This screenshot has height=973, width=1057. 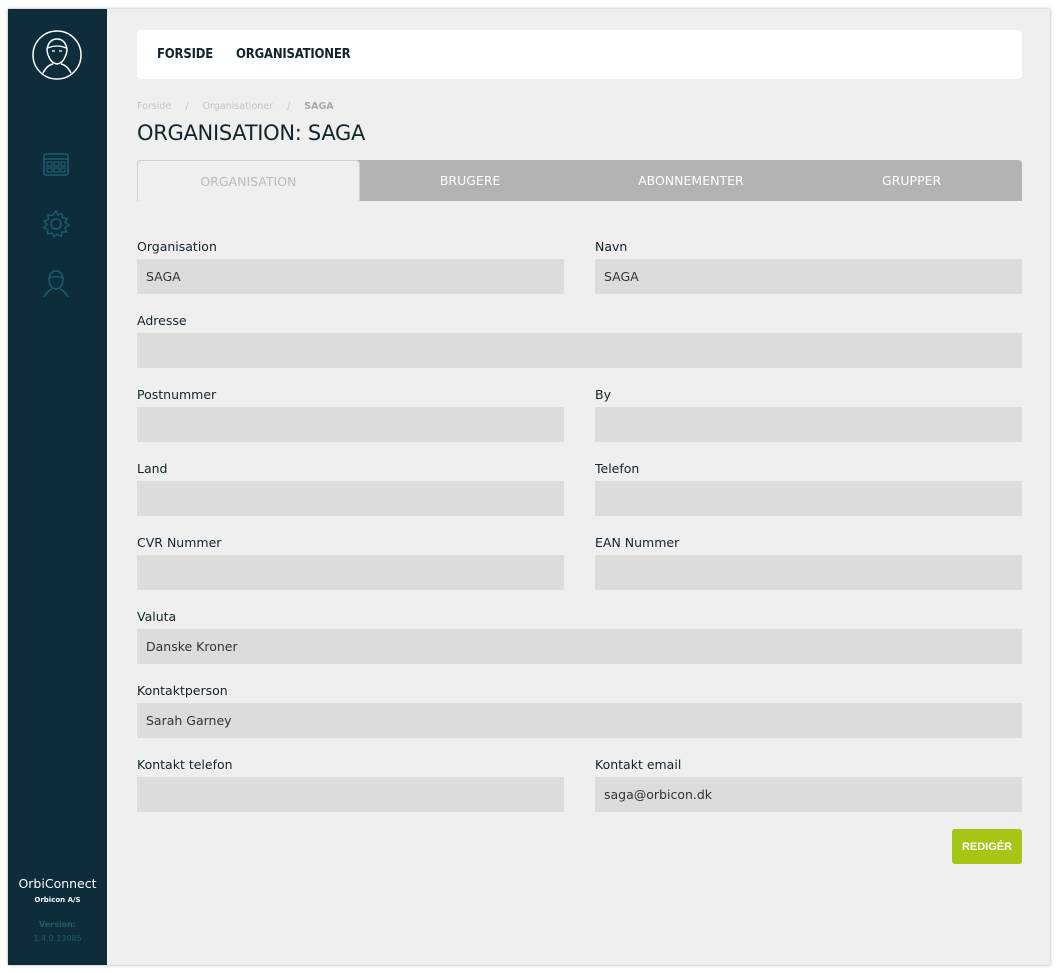 I want to click on postnummer-label: Postnummer, so click(x=177, y=394).